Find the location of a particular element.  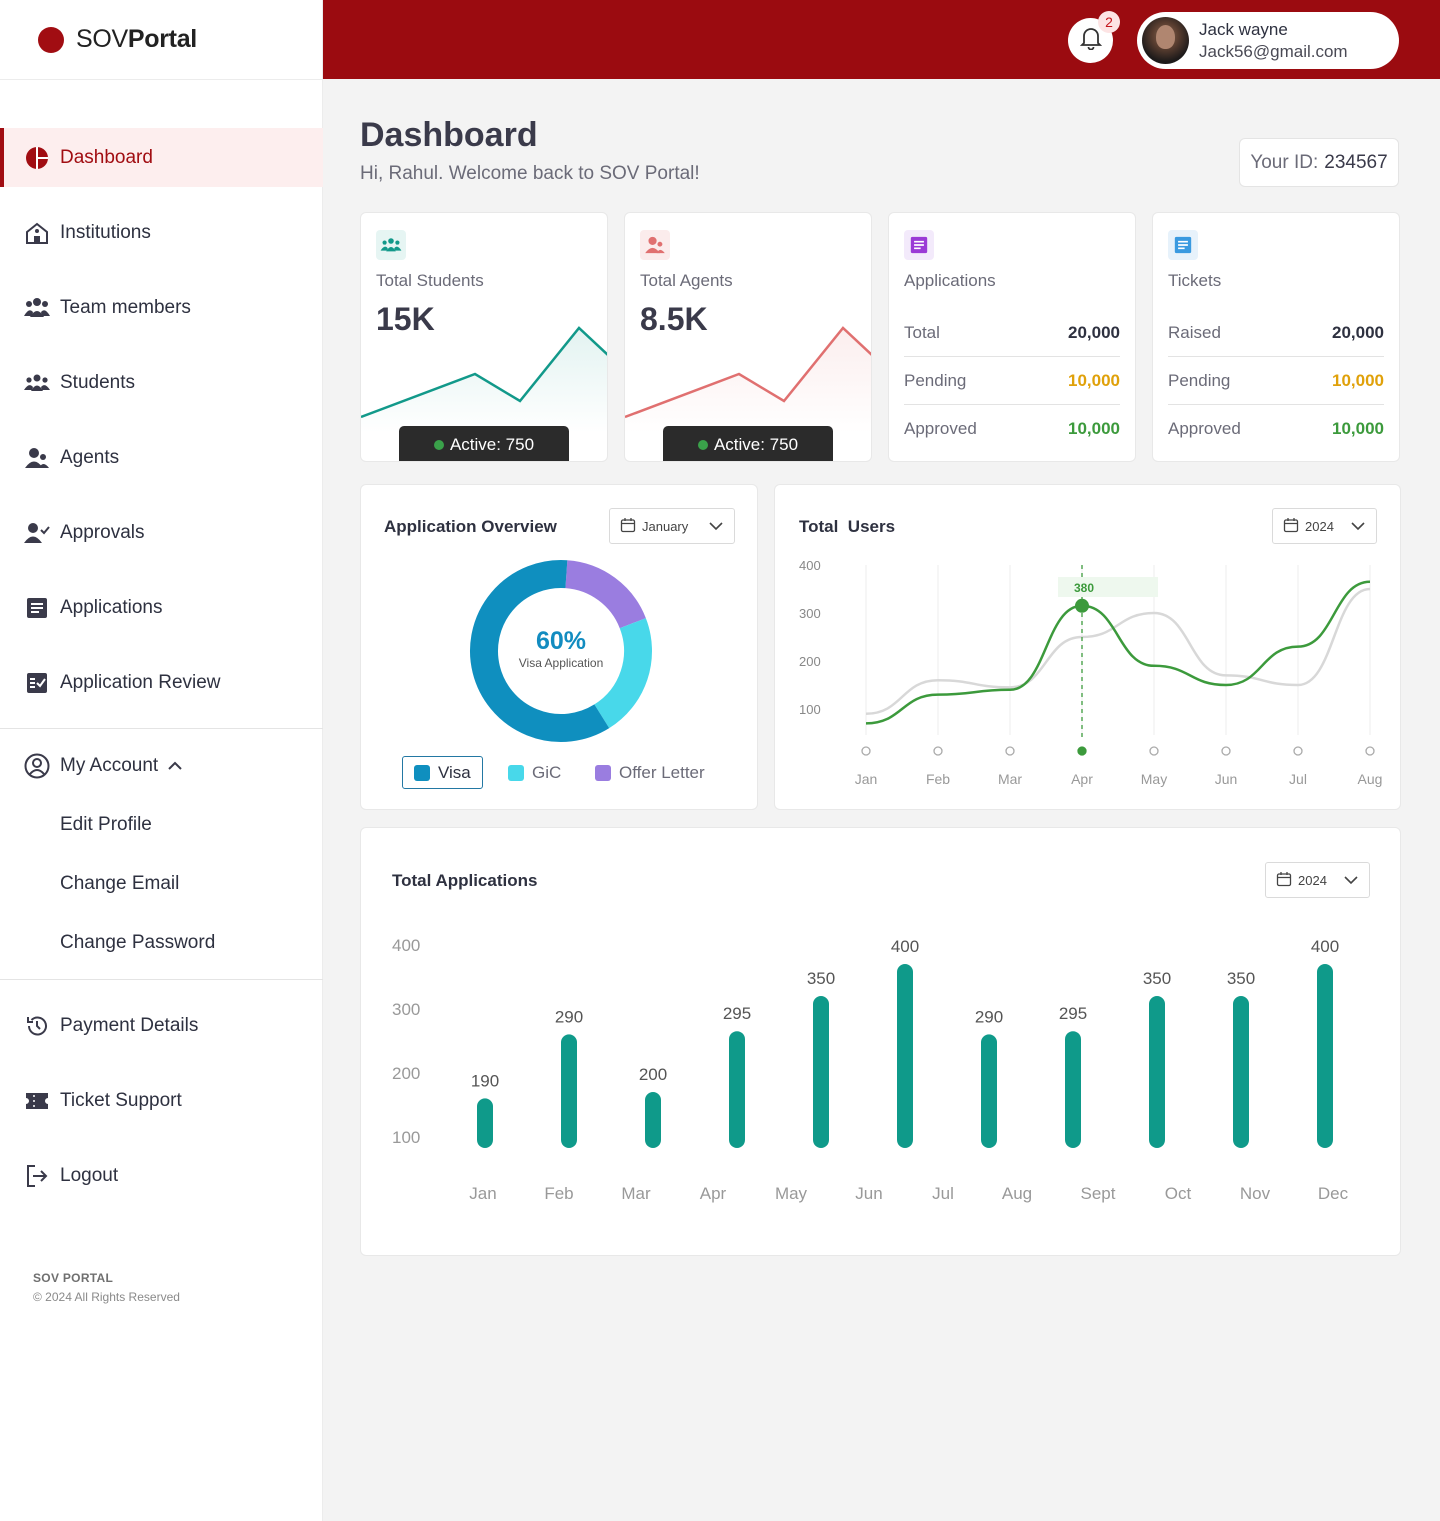

notification-badge: 2 is located at coordinates (1109, 22).